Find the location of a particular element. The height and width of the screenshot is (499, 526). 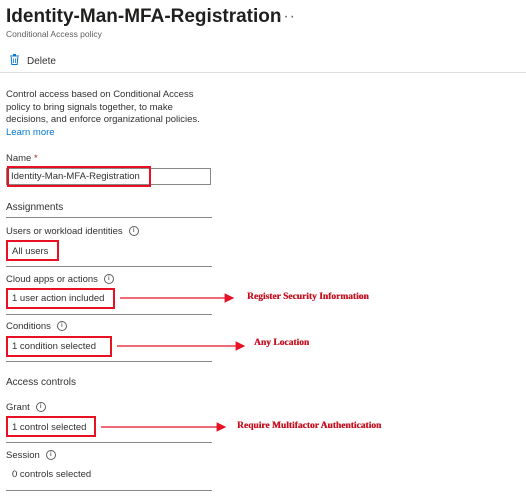

annotation-any-location: Any Location is located at coordinates (282, 343).